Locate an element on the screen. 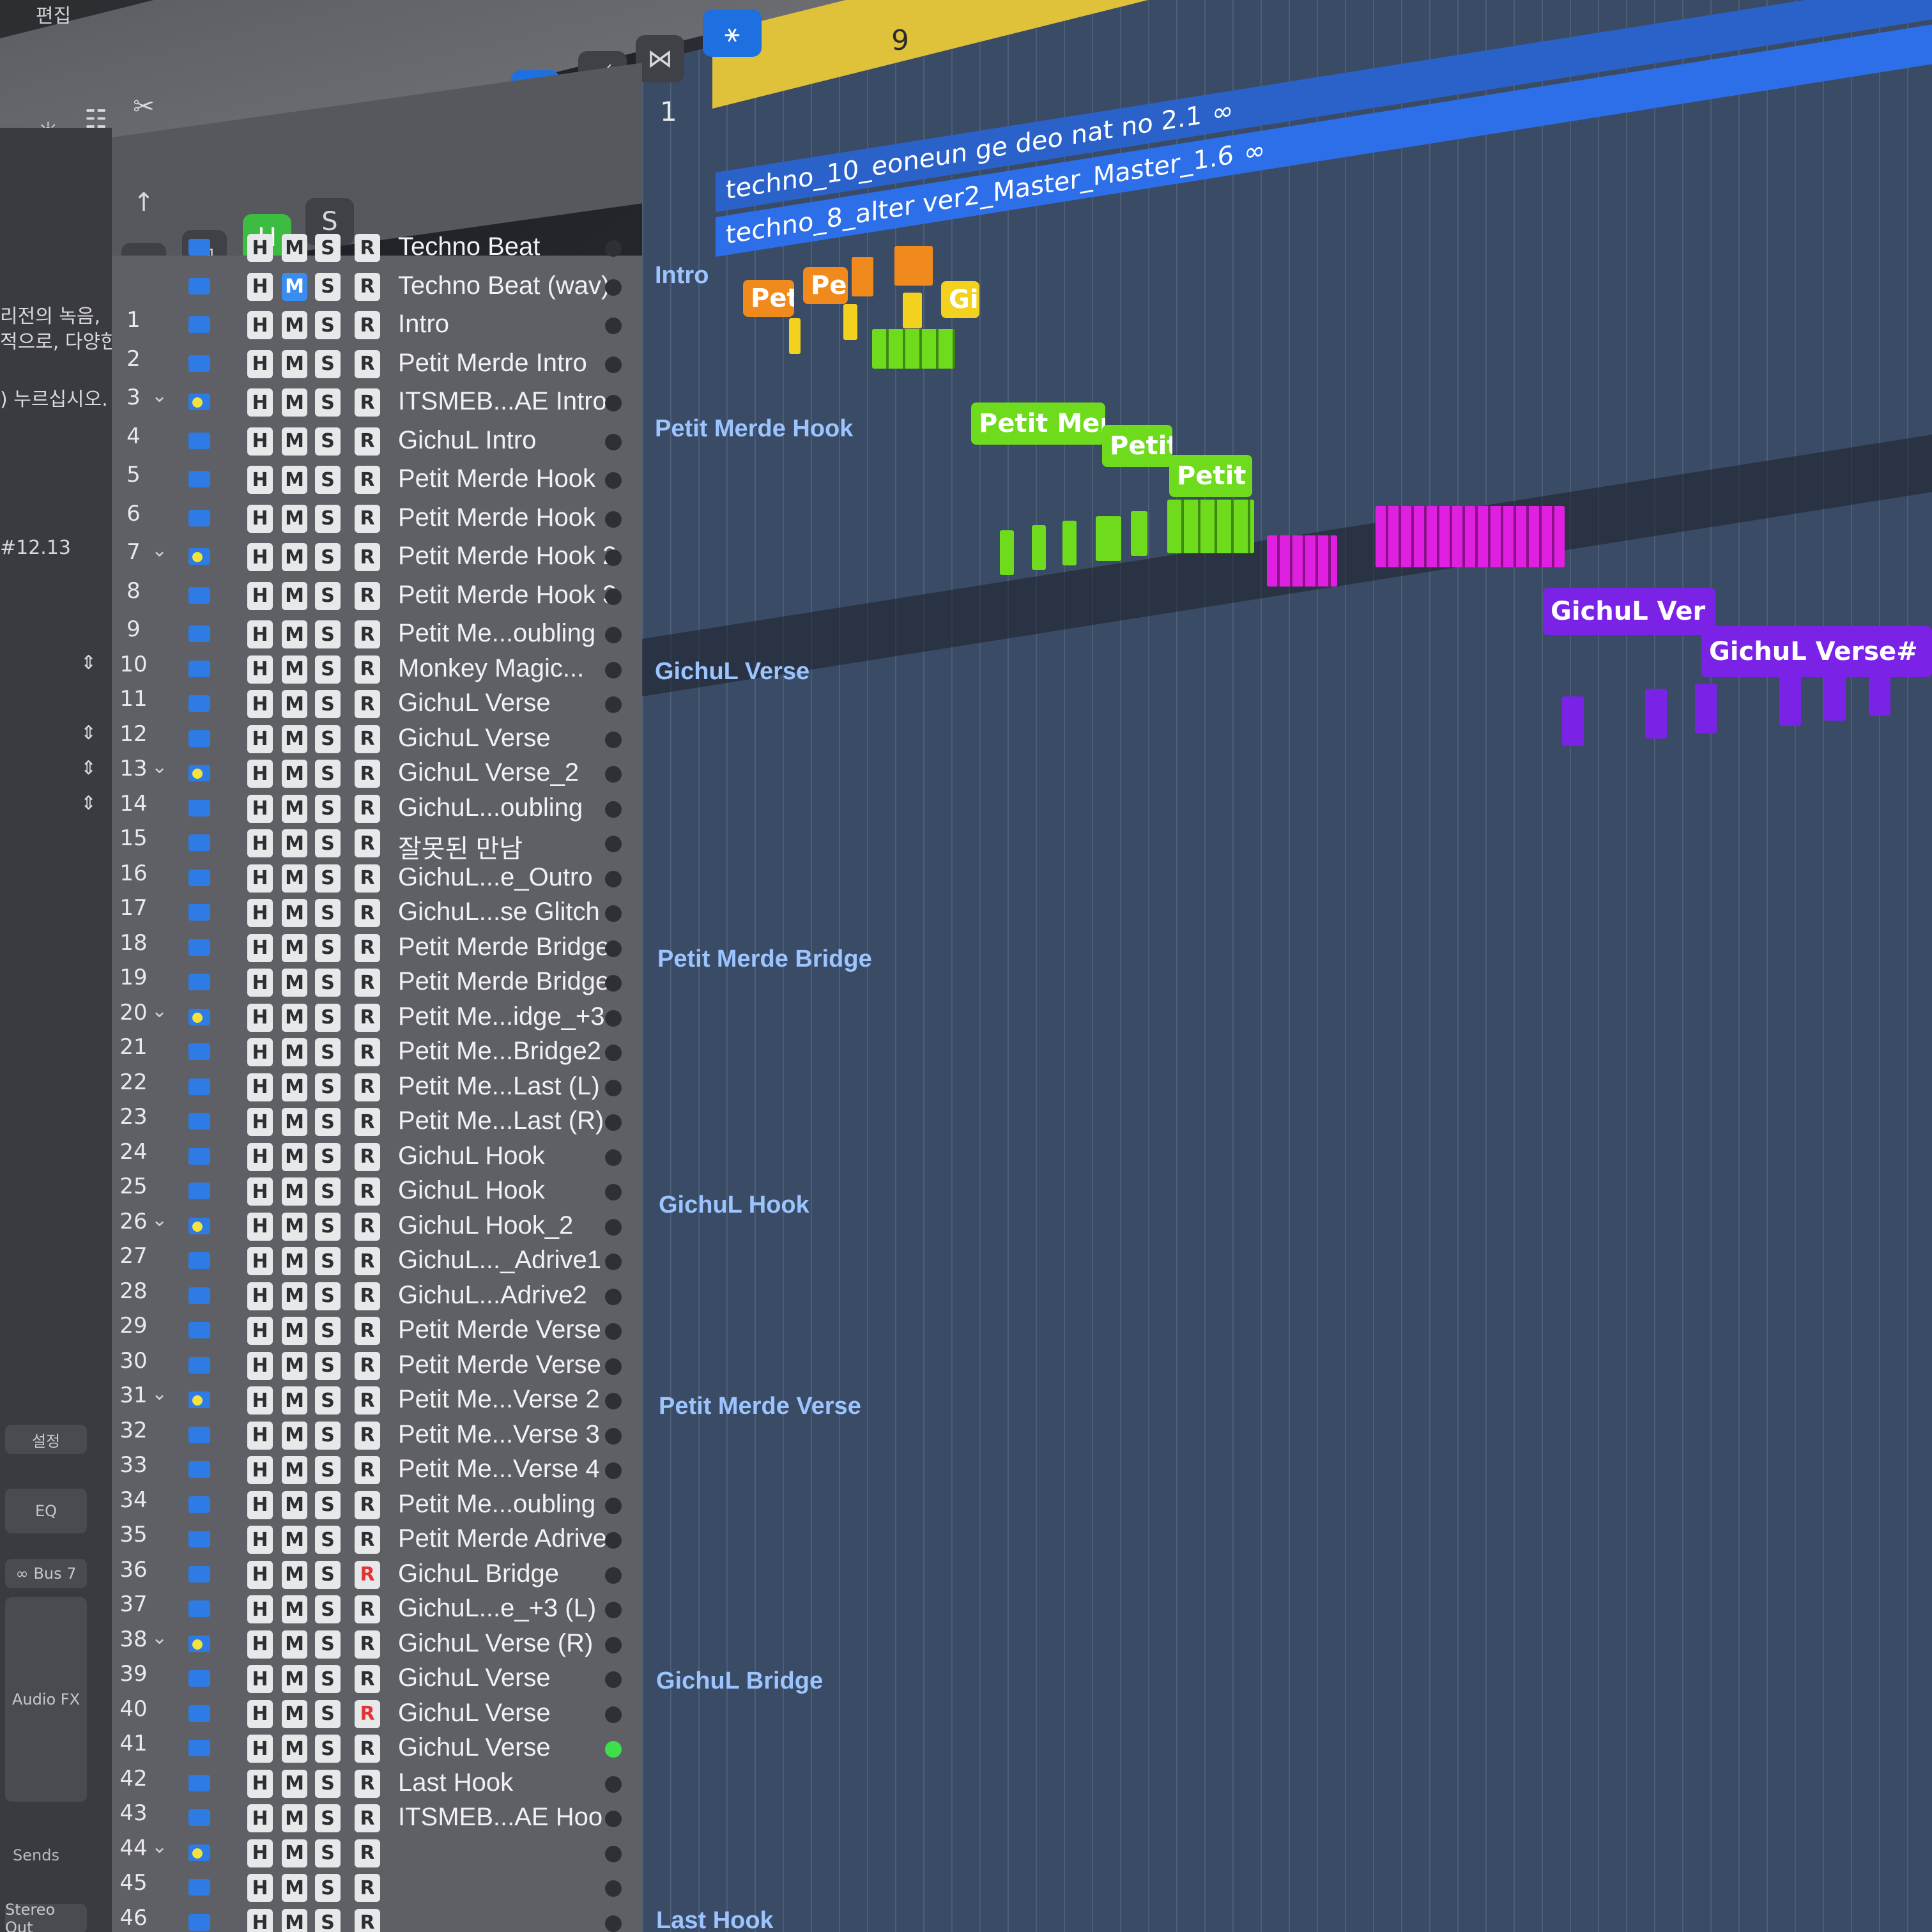  track-name: Petit Merde Bridge is located at coordinates (504, 981).